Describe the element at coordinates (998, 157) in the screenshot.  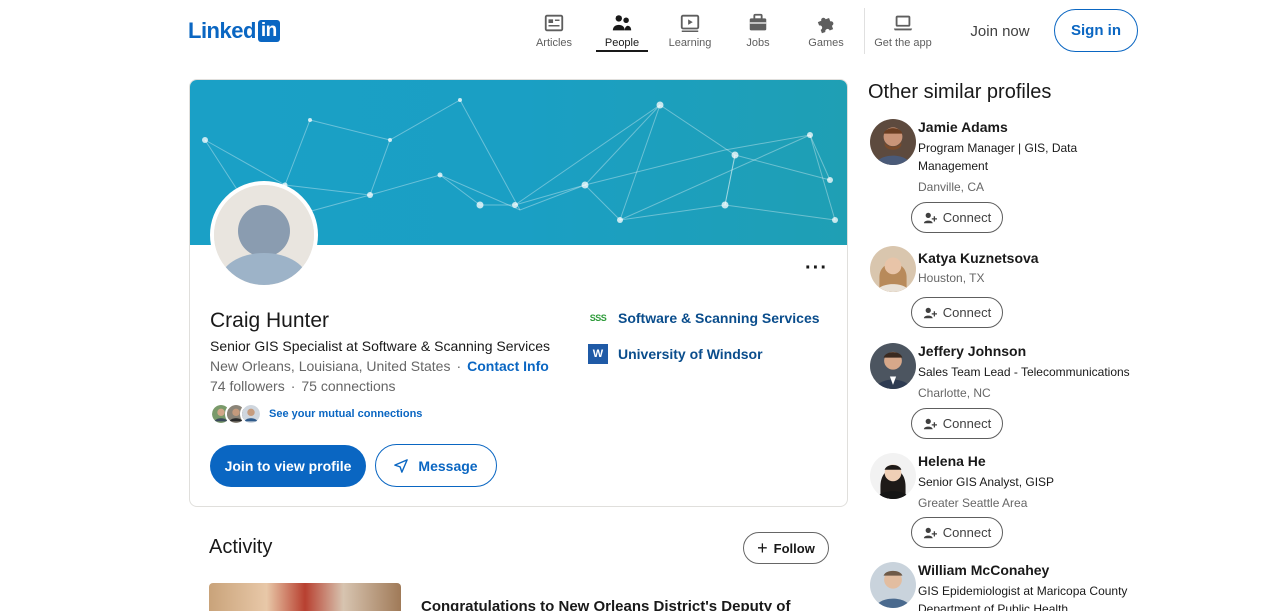
I see `profile-title: Program Manager | GIS, Data Management` at that location.